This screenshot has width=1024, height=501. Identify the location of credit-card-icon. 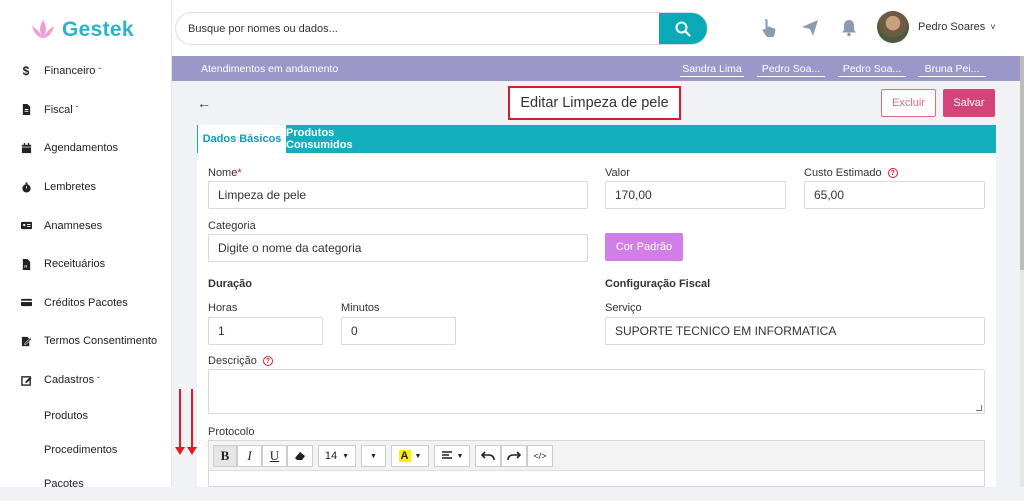
(26, 303).